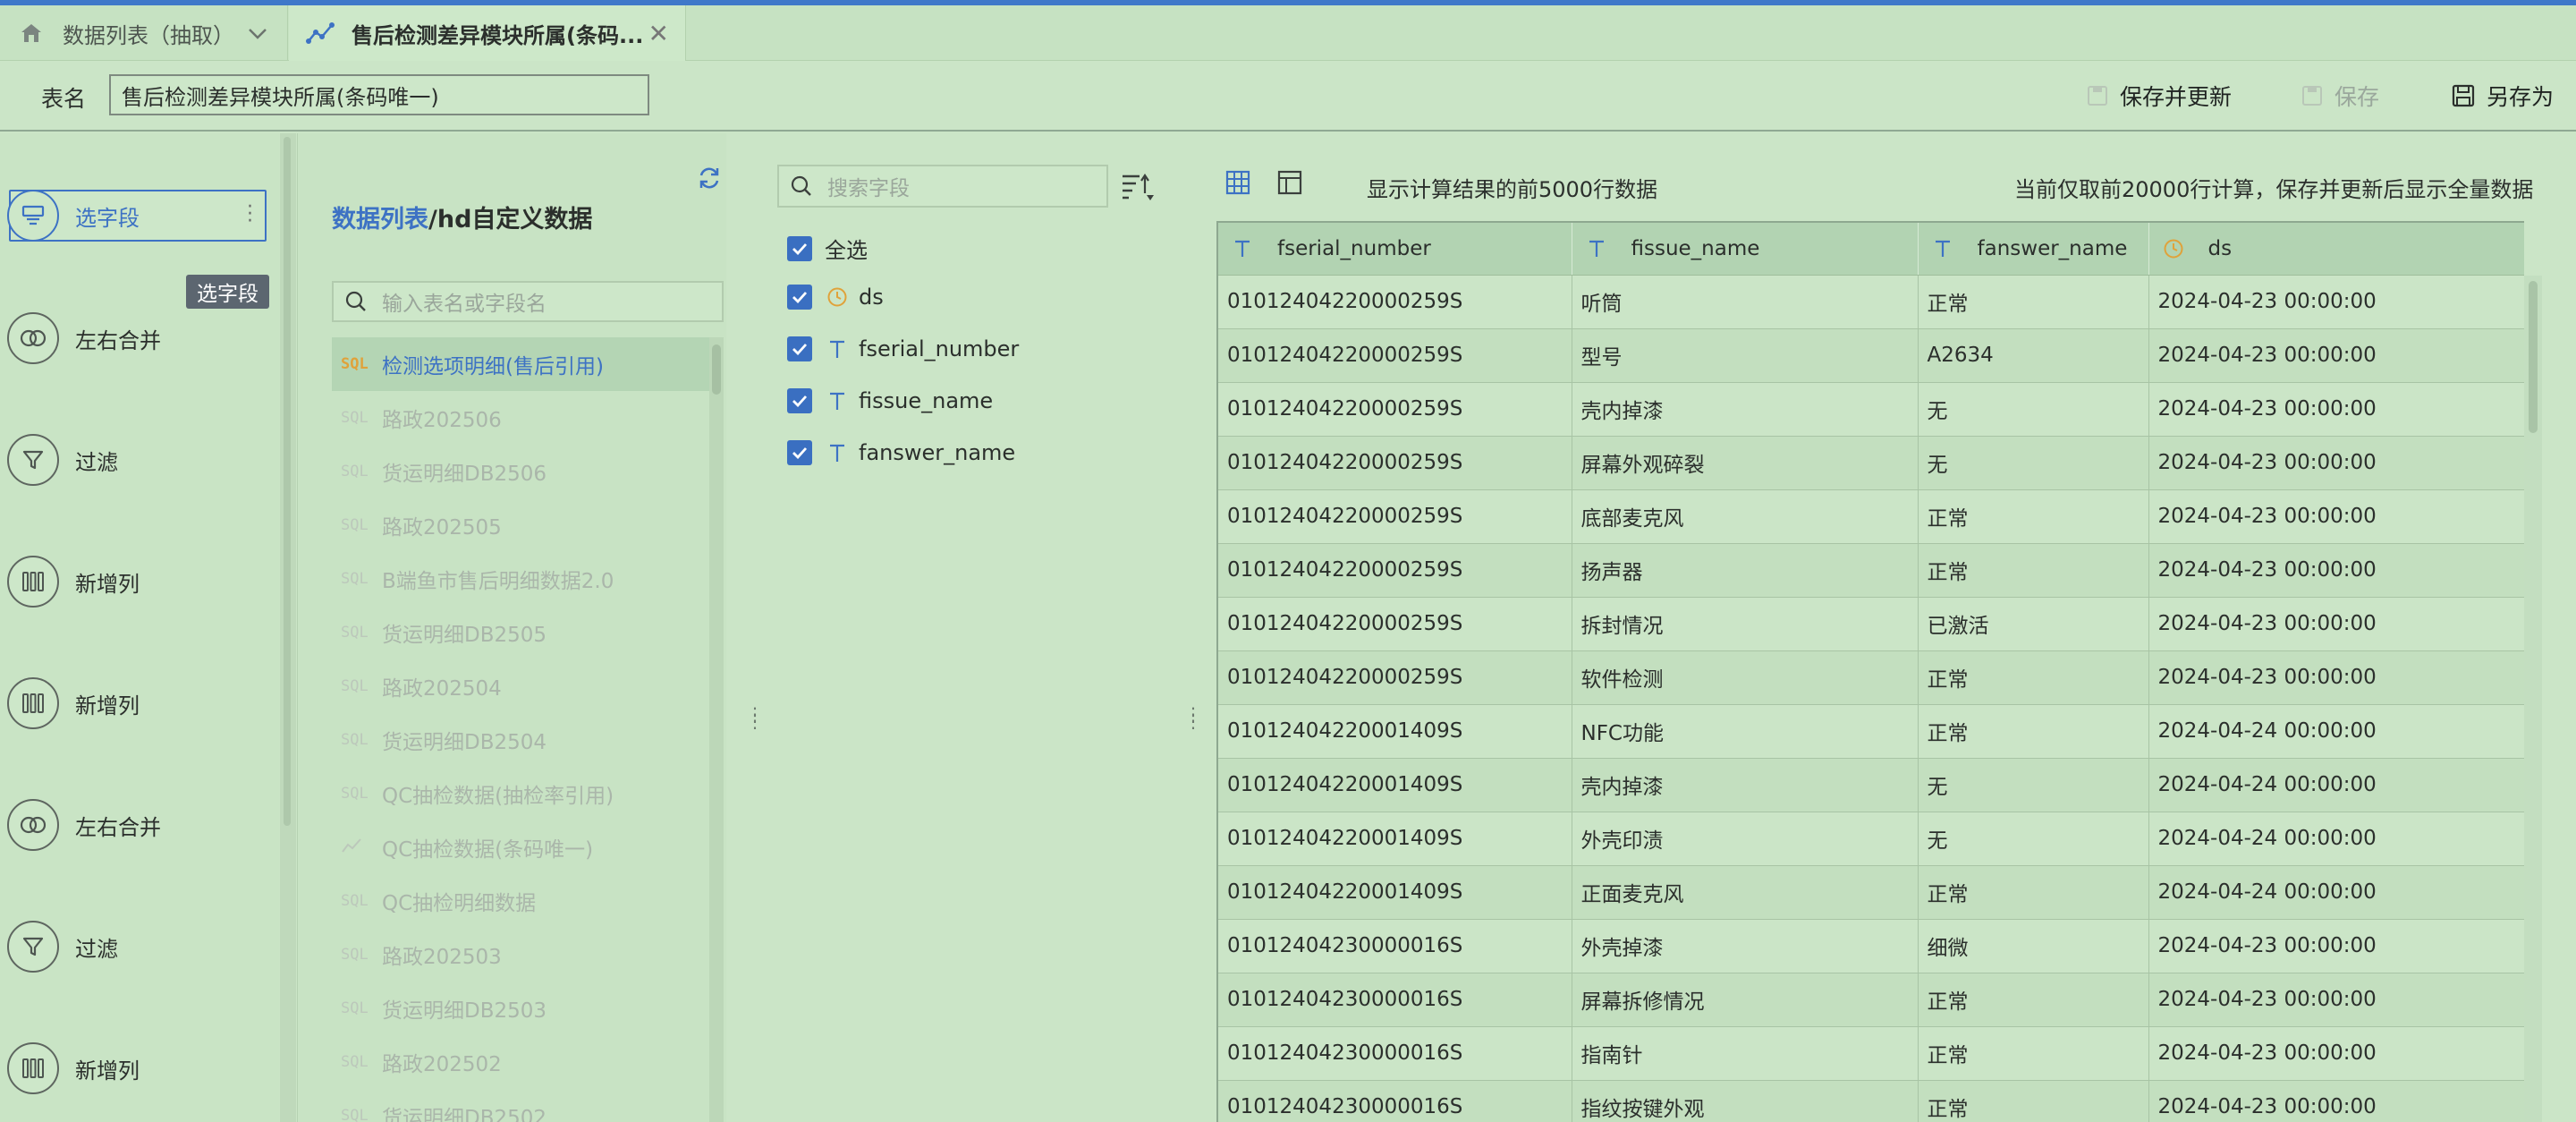 The width and height of the screenshot is (2576, 1122). What do you see at coordinates (521, 418) in the screenshot?
I see `list-item: SQL 路政202506` at bounding box center [521, 418].